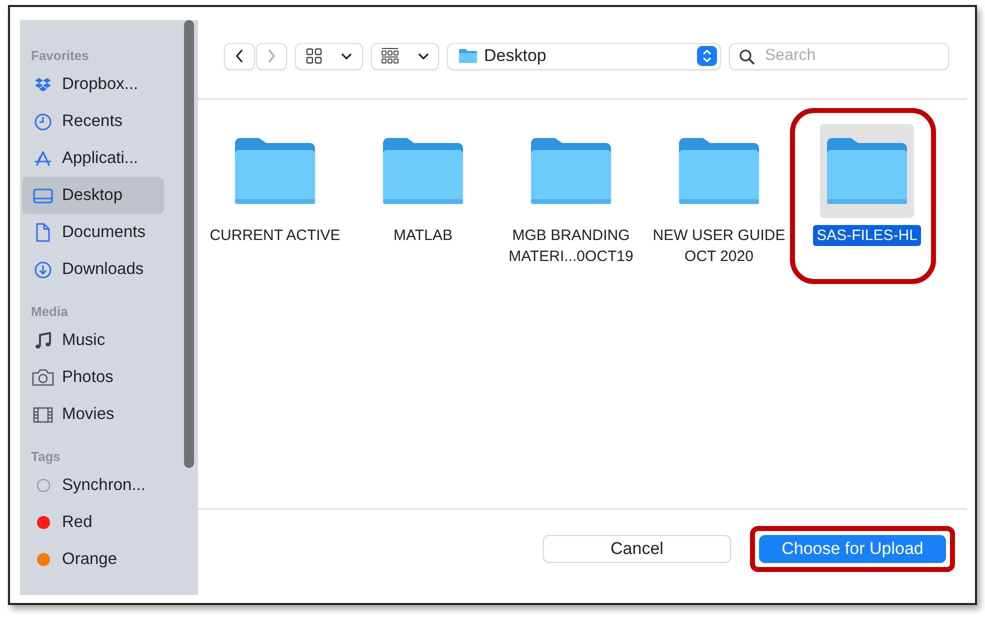 The height and width of the screenshot is (617, 985). What do you see at coordinates (49, 312) in the screenshot?
I see `section-header: Media` at bounding box center [49, 312].